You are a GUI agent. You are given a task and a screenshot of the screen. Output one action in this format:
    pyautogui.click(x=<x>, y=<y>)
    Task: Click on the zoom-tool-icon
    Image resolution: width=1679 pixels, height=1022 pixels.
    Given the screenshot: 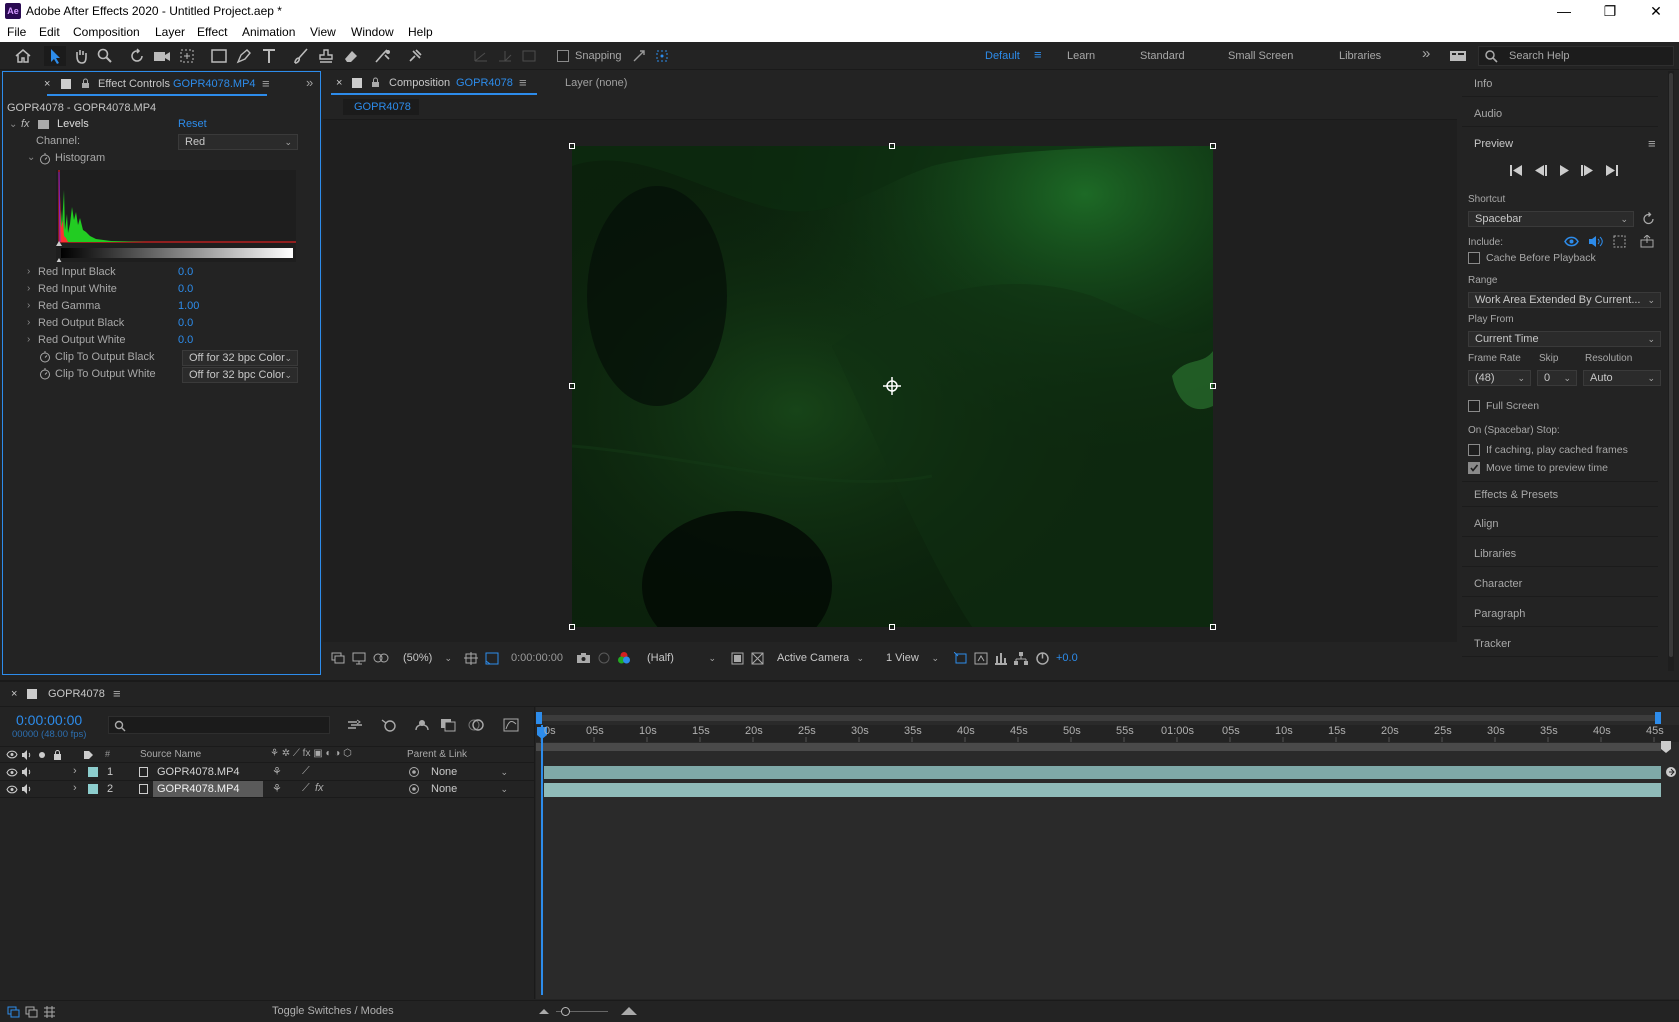 What is the action you would take?
    pyautogui.click(x=105, y=56)
    